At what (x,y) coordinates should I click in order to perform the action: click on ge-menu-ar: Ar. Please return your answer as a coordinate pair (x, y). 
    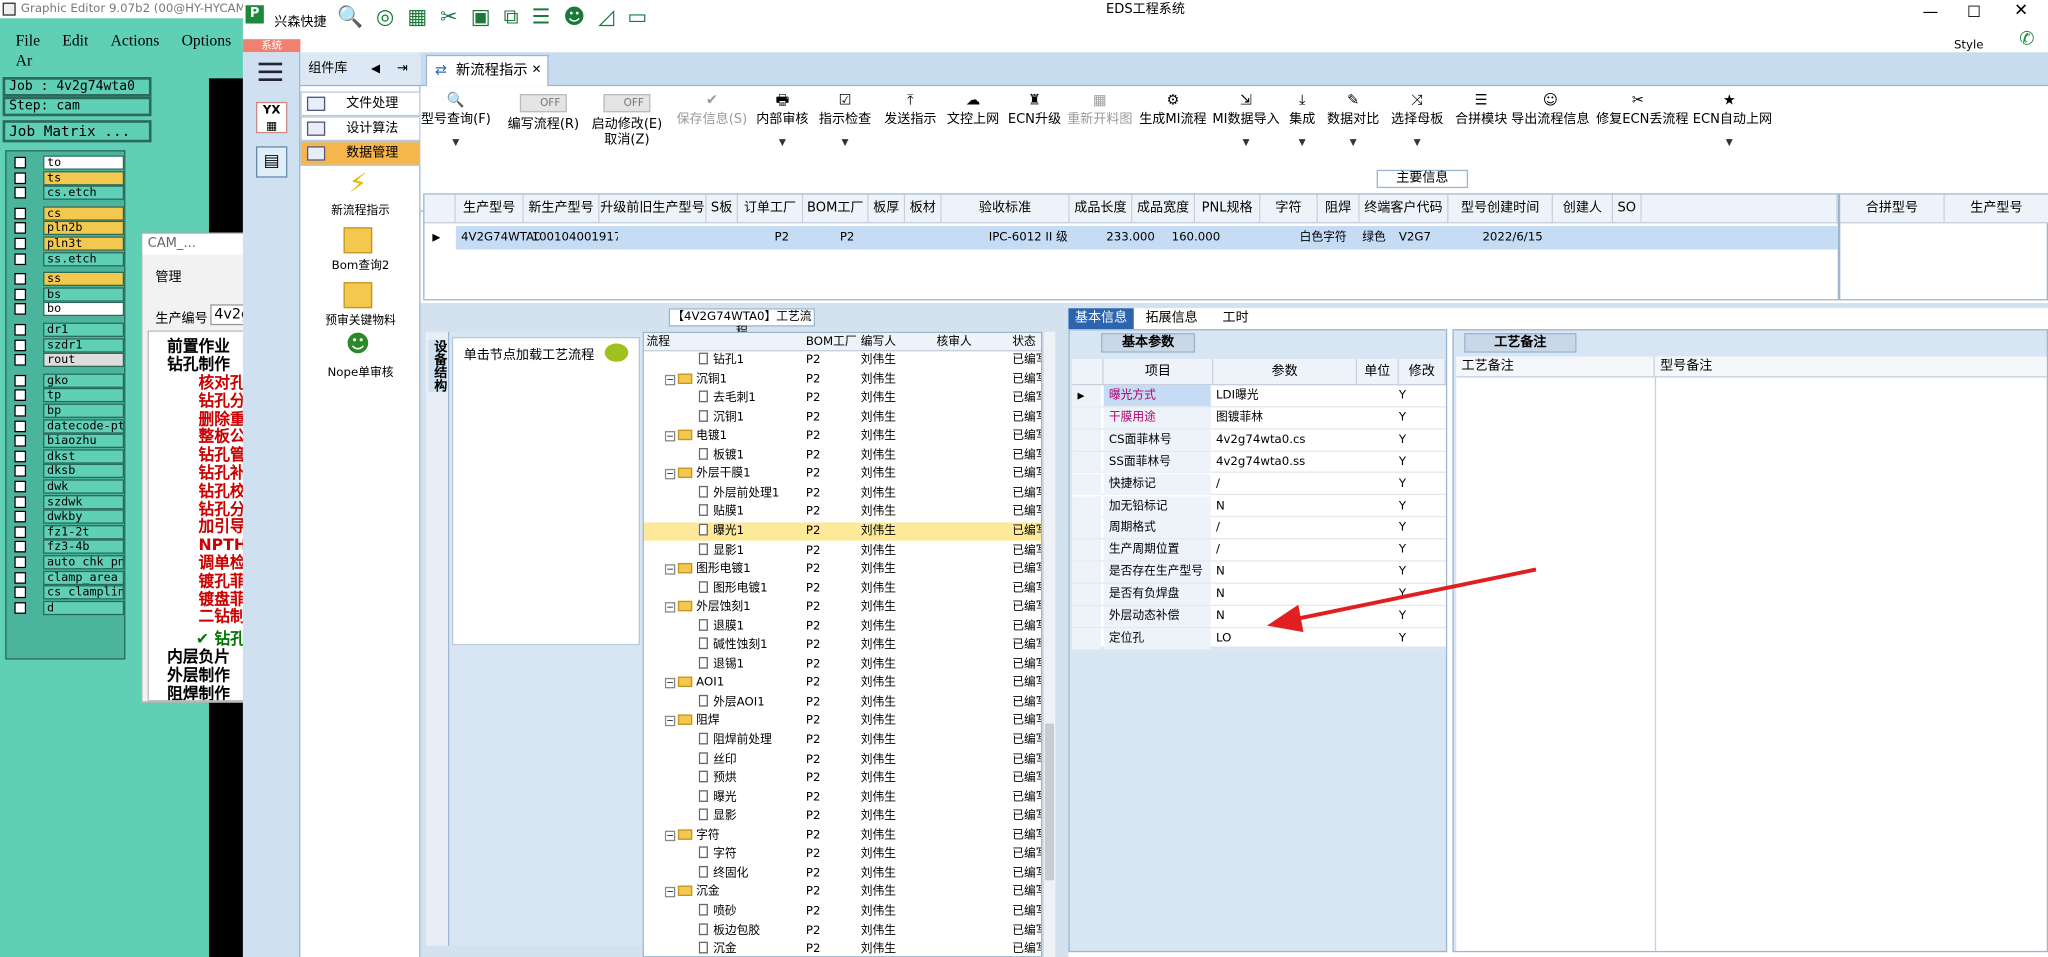
    Looking at the image, I should click on (24, 60).